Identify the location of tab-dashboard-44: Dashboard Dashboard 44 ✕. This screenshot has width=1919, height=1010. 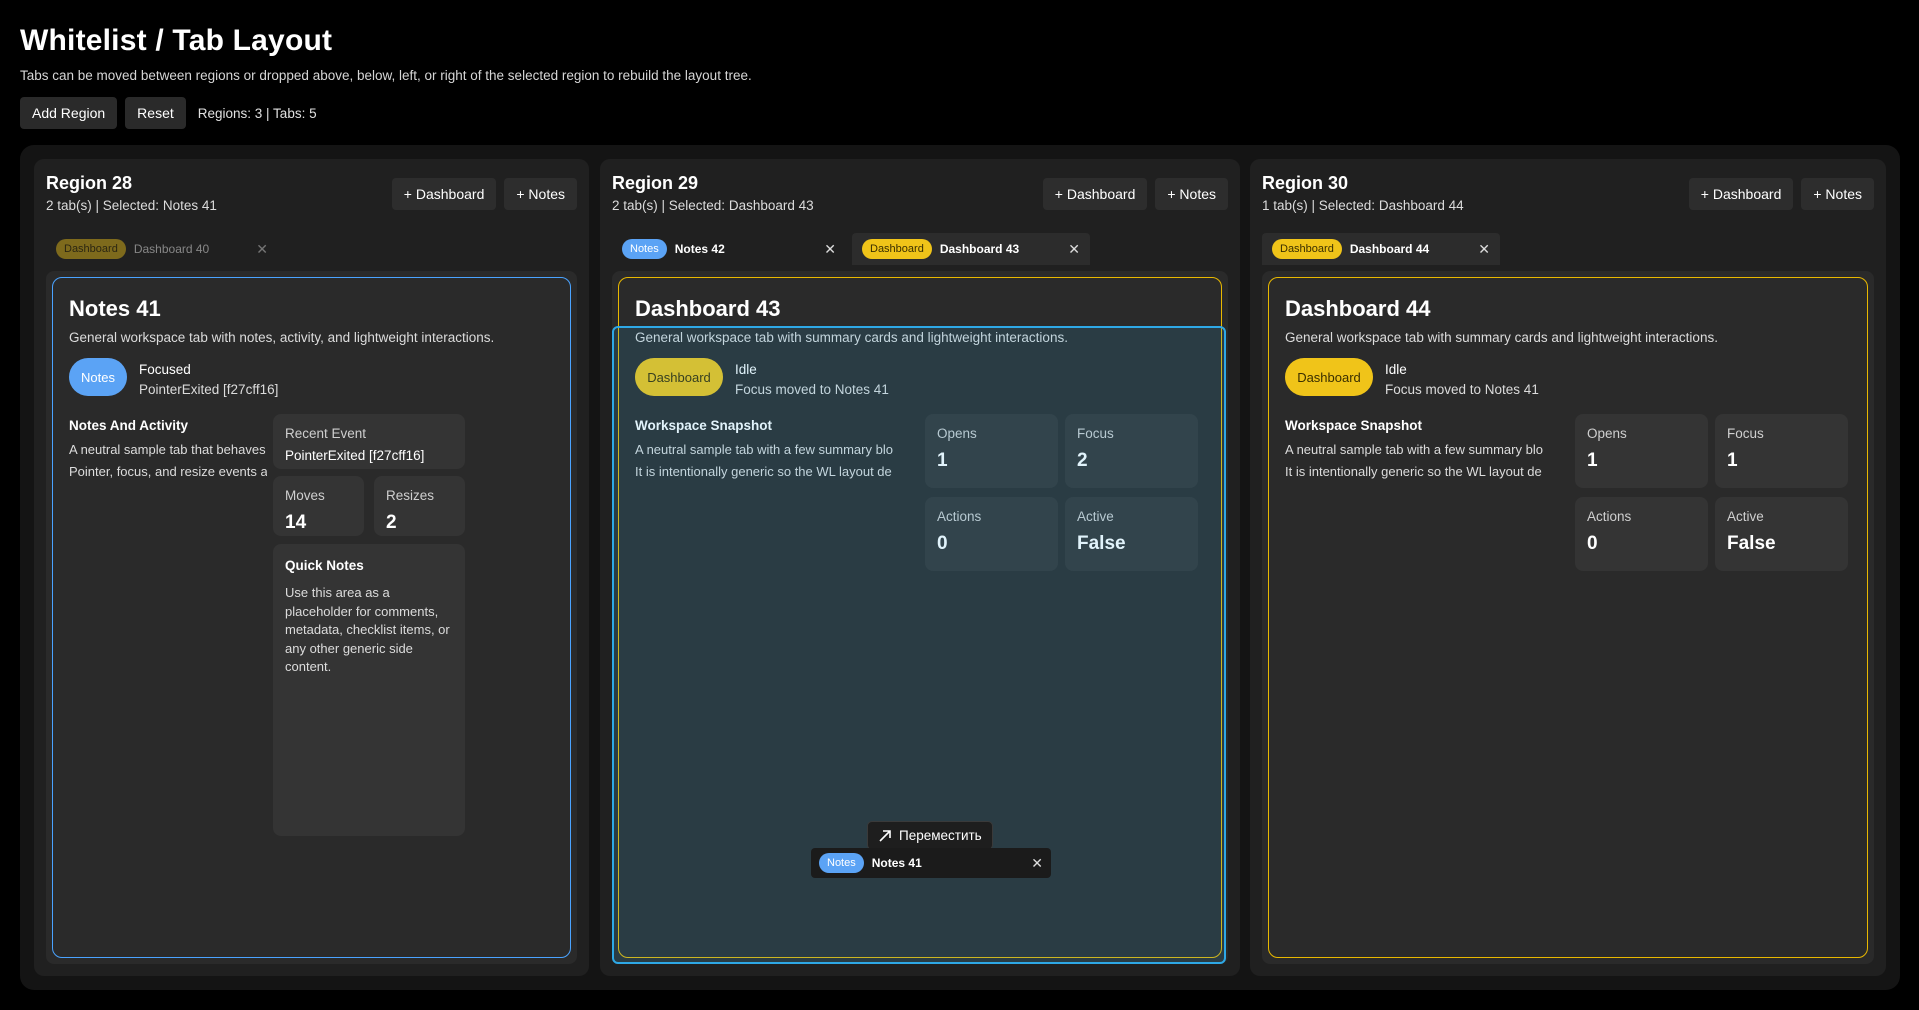
(1381, 249).